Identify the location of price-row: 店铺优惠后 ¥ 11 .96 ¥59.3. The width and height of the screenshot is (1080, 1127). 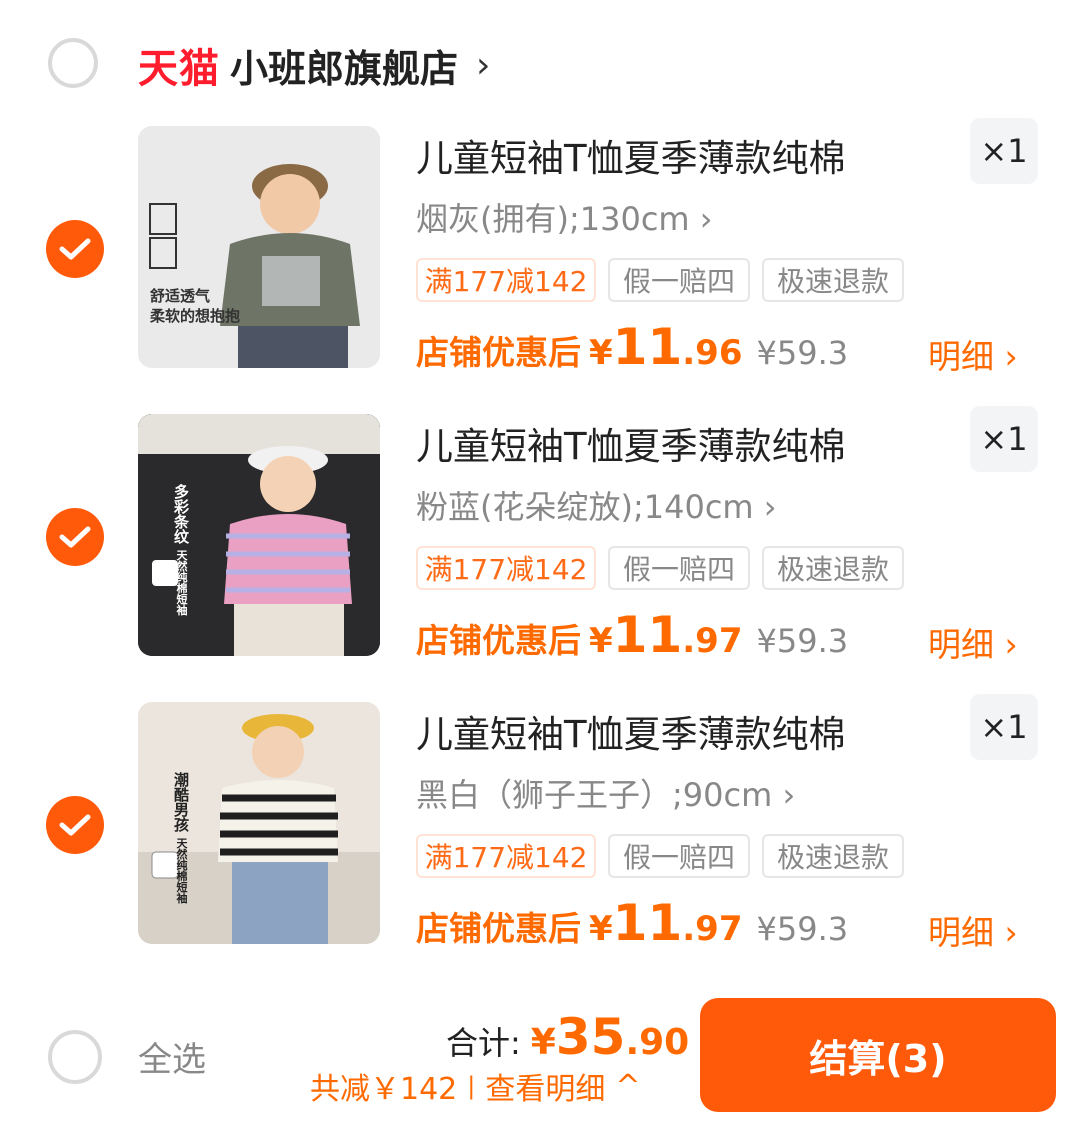
(632, 347).